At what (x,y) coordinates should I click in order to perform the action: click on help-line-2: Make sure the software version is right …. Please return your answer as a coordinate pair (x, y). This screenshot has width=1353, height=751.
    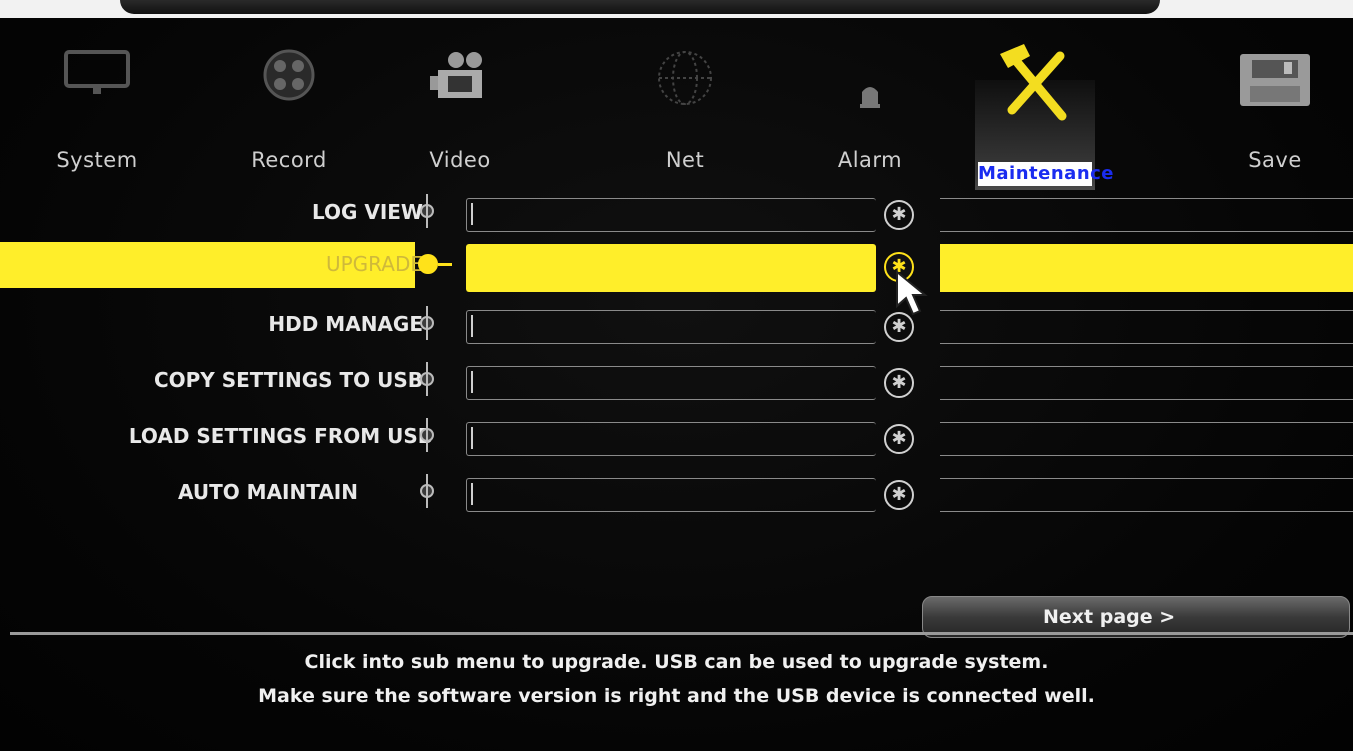
    Looking at the image, I should click on (676, 696).